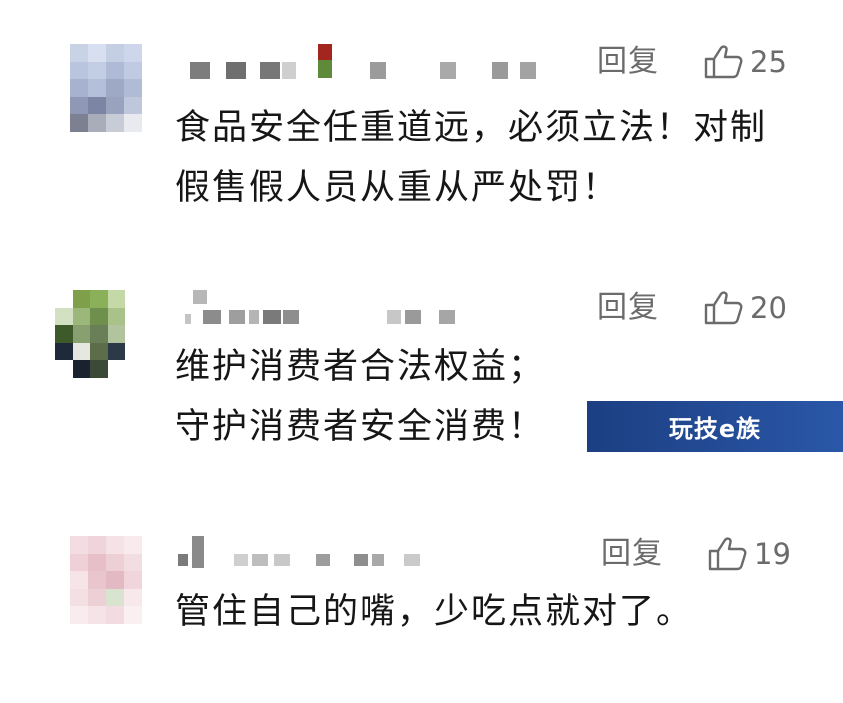  I want to click on comment-text: 维护消费者合法权益； 守护消费者安全消费！, so click(360, 397).